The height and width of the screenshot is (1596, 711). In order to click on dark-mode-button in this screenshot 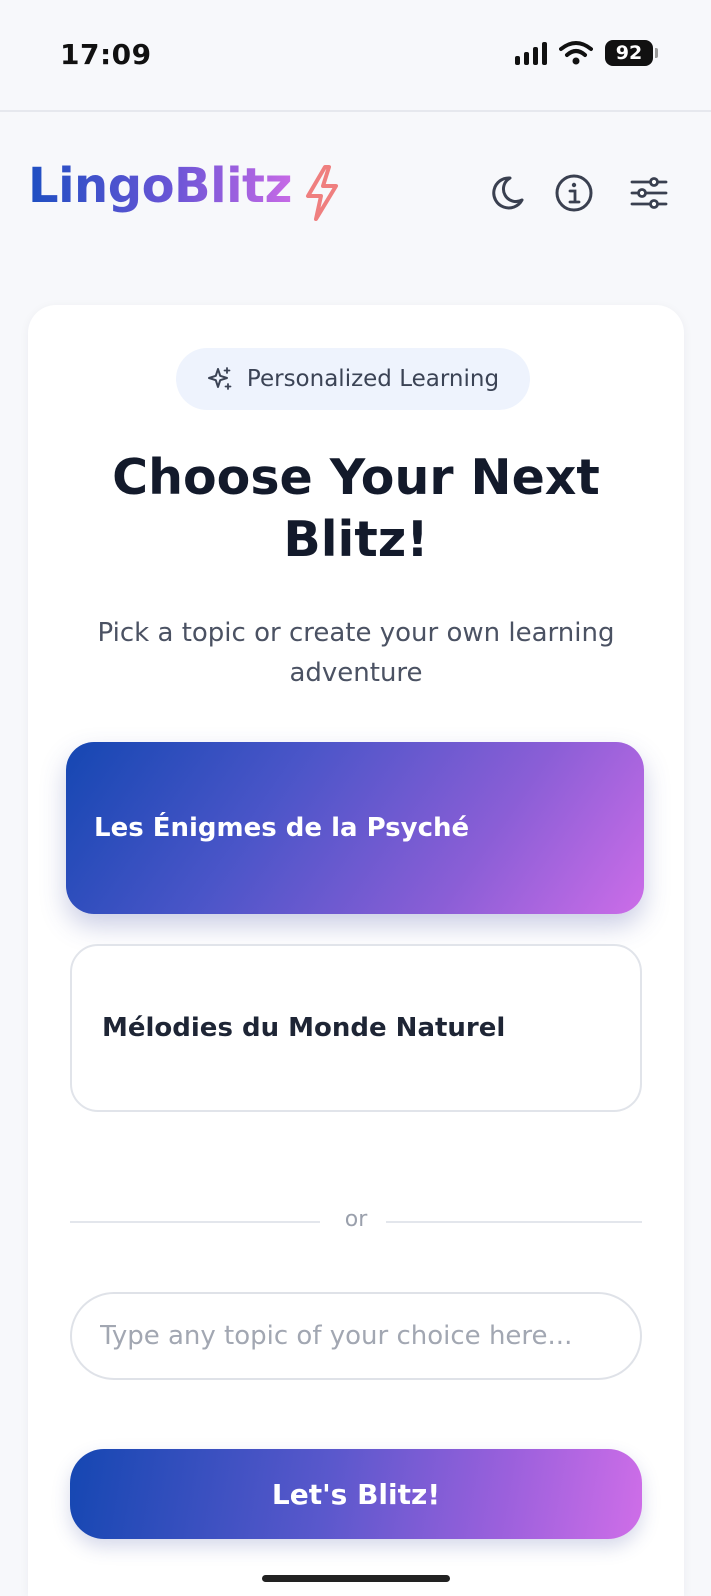, I will do `click(507, 193)`.